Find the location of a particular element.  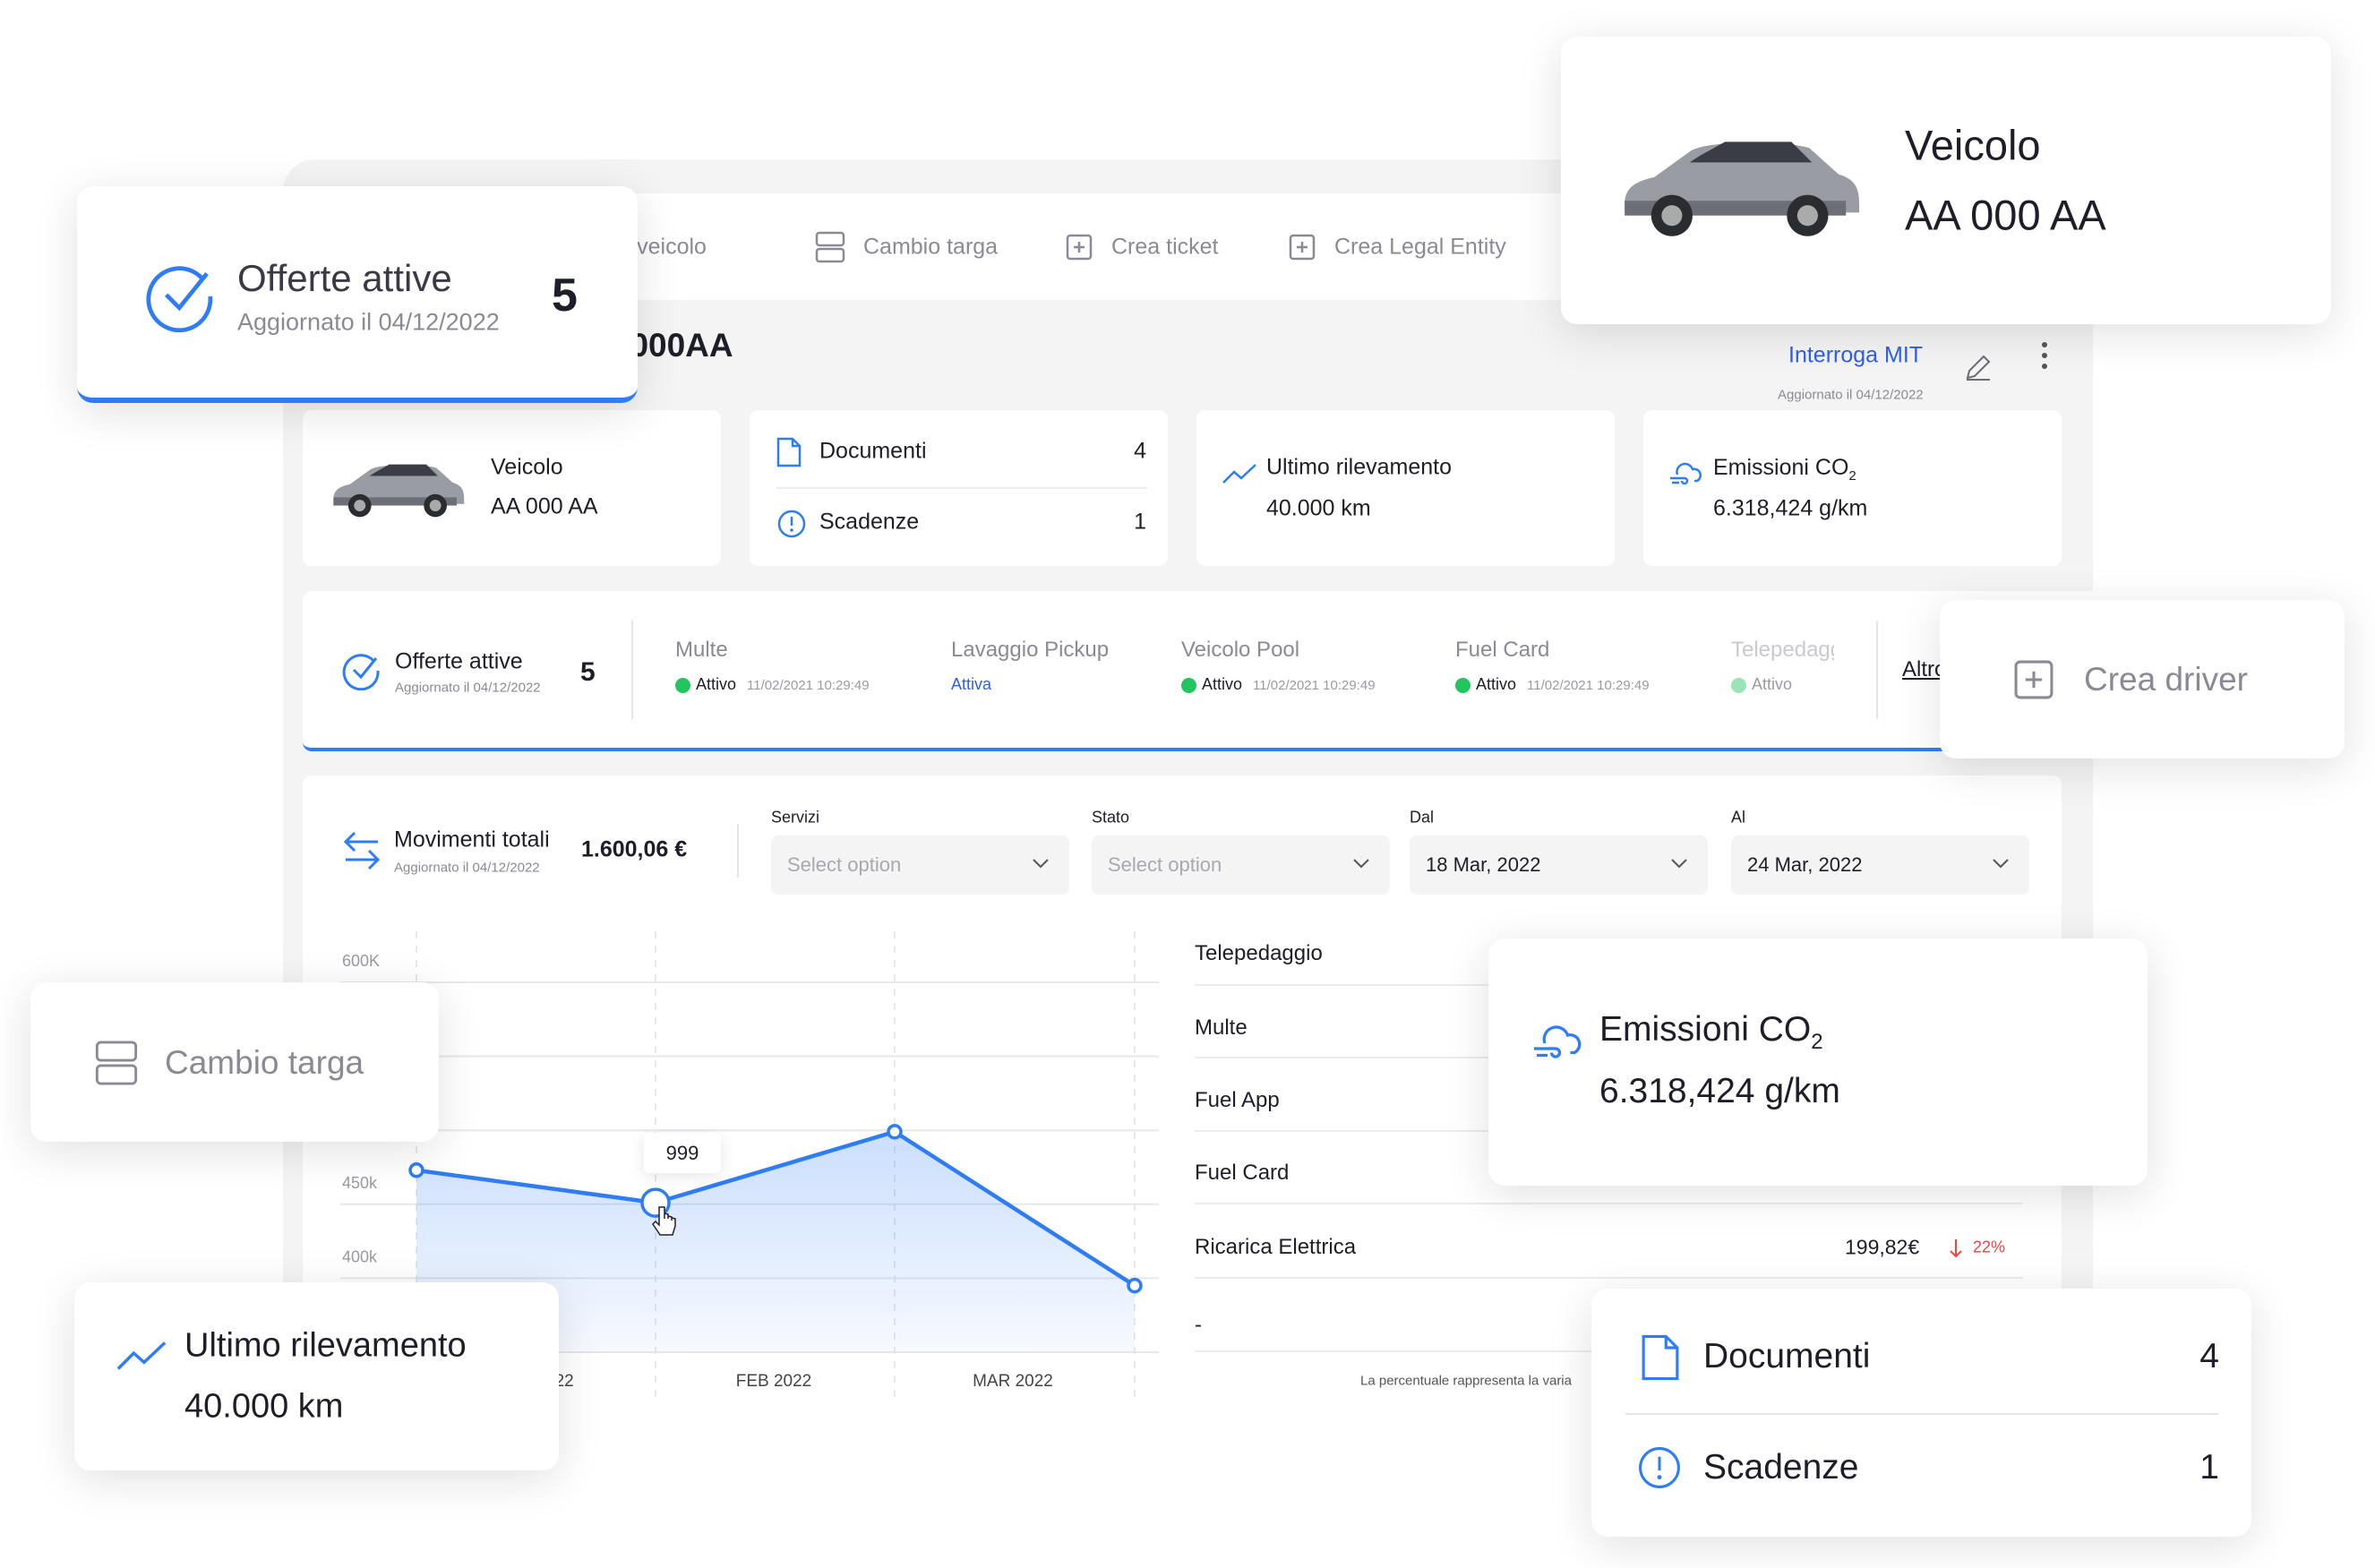

deadlines-count: 1 is located at coordinates (2209, 1467).